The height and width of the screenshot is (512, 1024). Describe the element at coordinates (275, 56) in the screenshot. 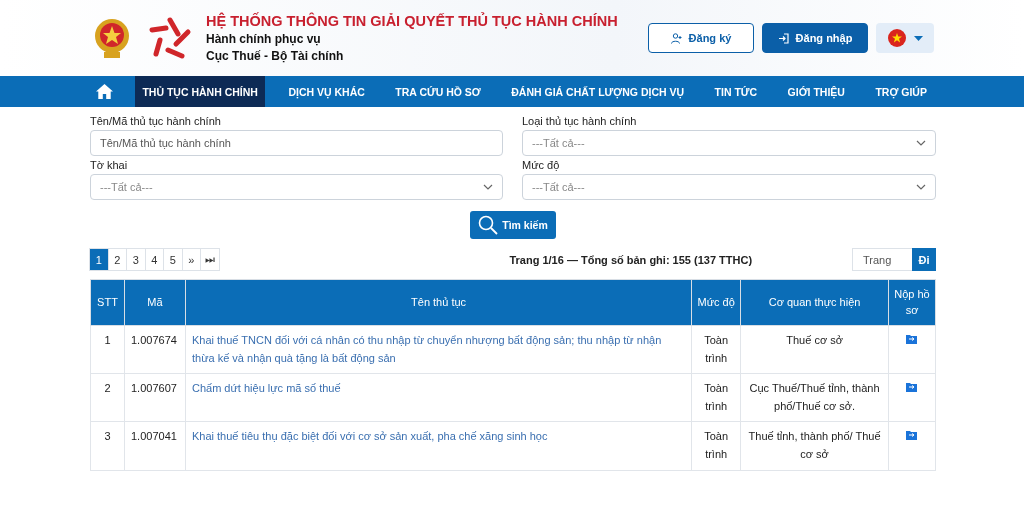

I see `agency-name: Cục Thuế - Bộ Tài chính` at that location.